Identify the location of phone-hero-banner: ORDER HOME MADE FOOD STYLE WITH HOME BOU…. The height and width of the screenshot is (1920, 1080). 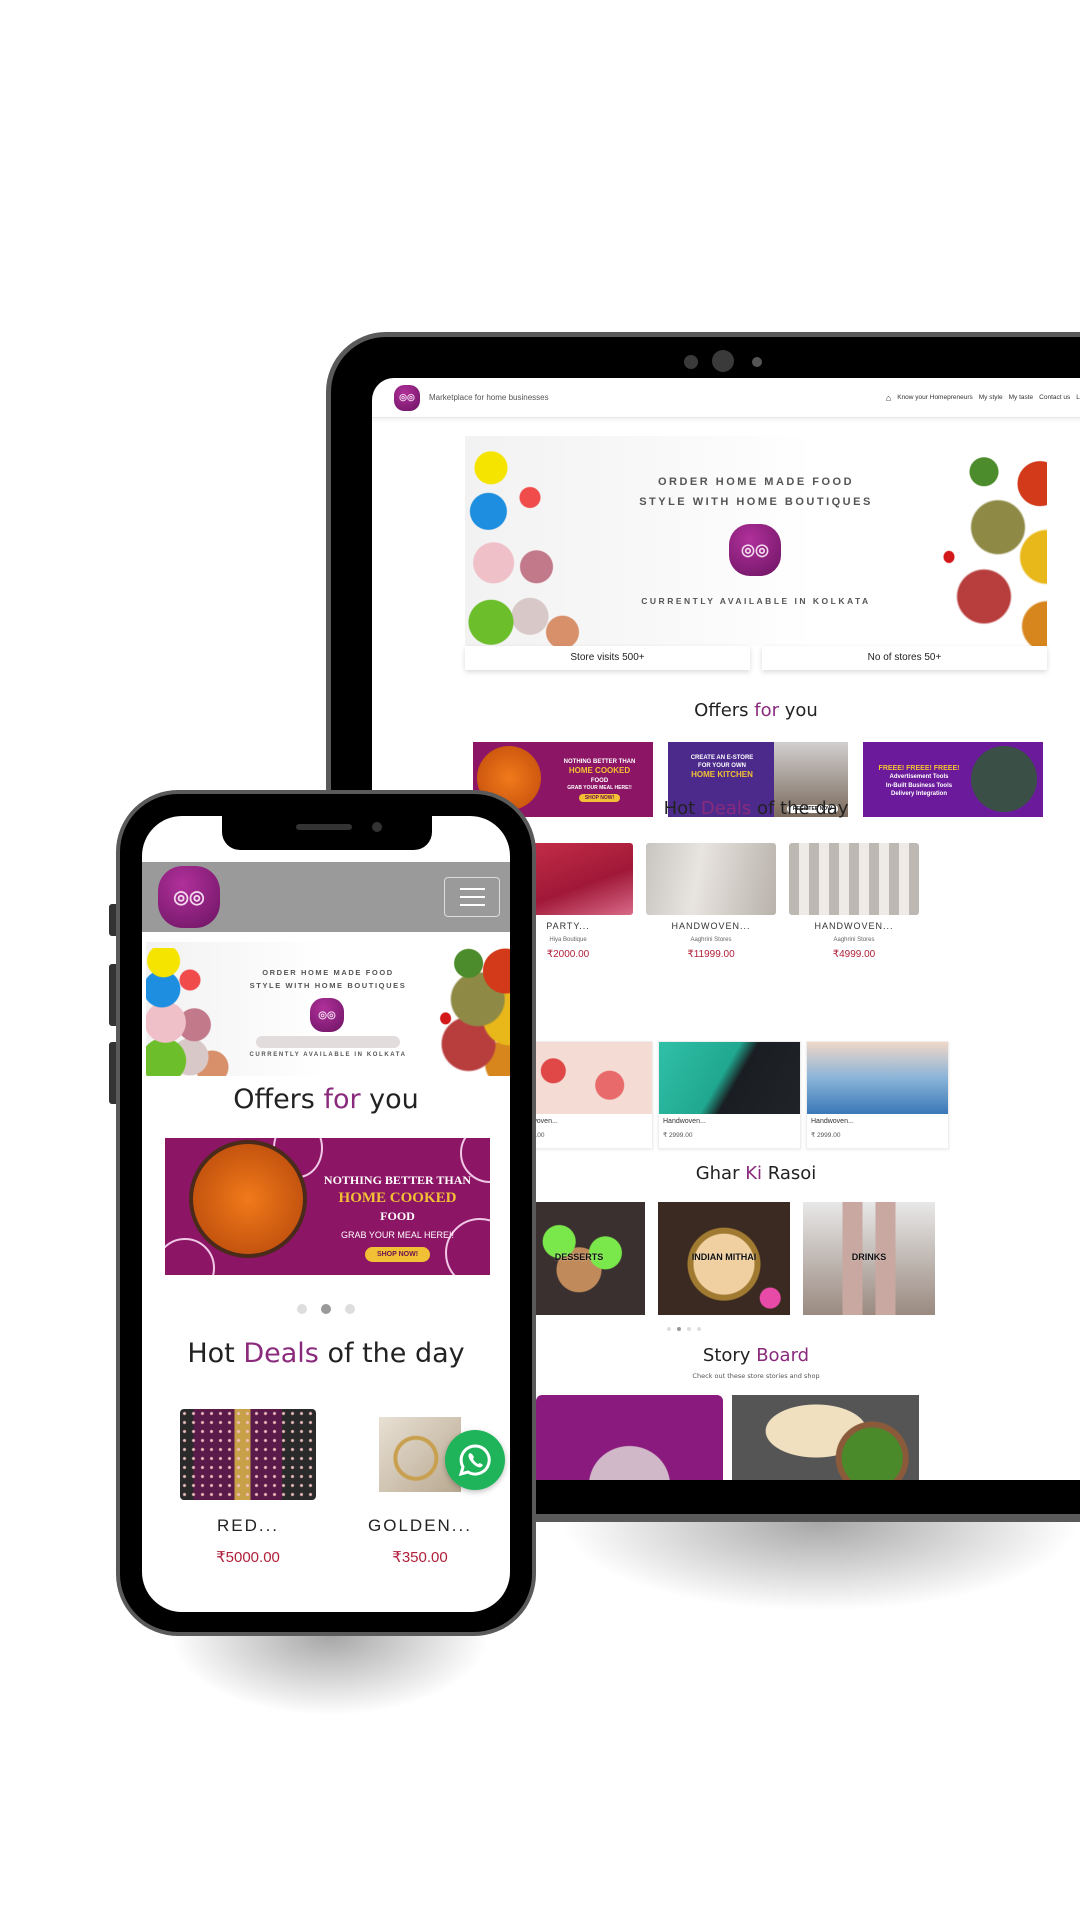
(328, 1009).